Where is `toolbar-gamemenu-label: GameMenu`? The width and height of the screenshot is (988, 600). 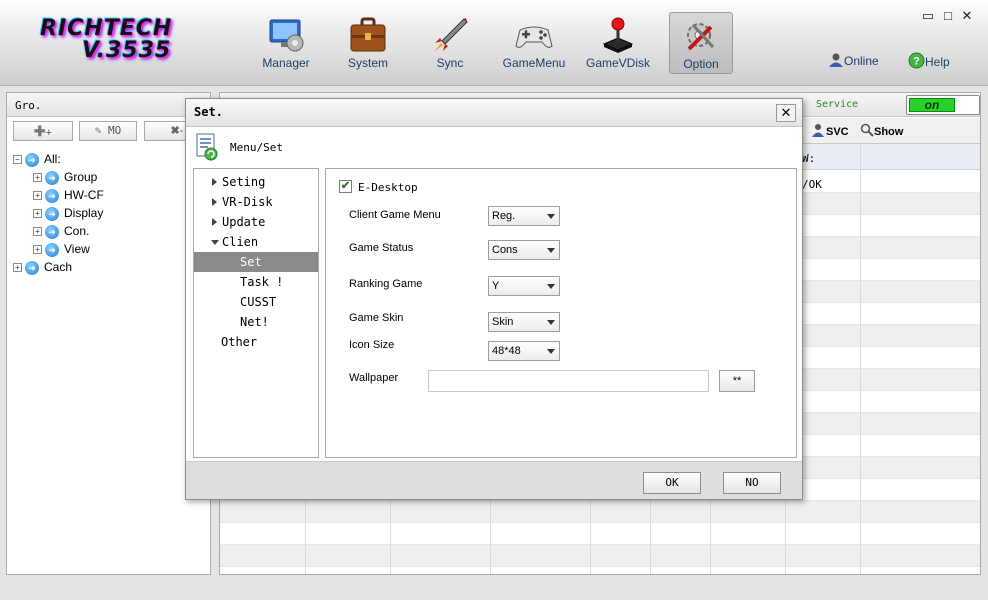 toolbar-gamemenu-label: GameMenu is located at coordinates (534, 63).